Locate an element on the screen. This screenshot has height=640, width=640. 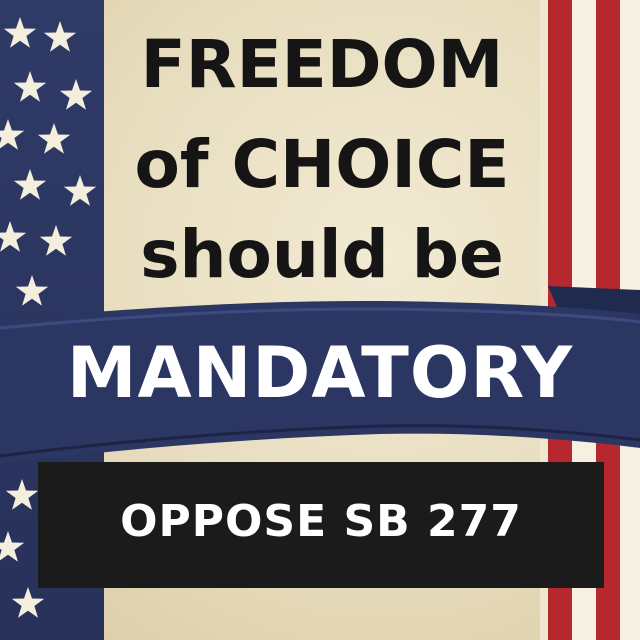
headline-line-1: FREEDOM is located at coordinates (322, 64).